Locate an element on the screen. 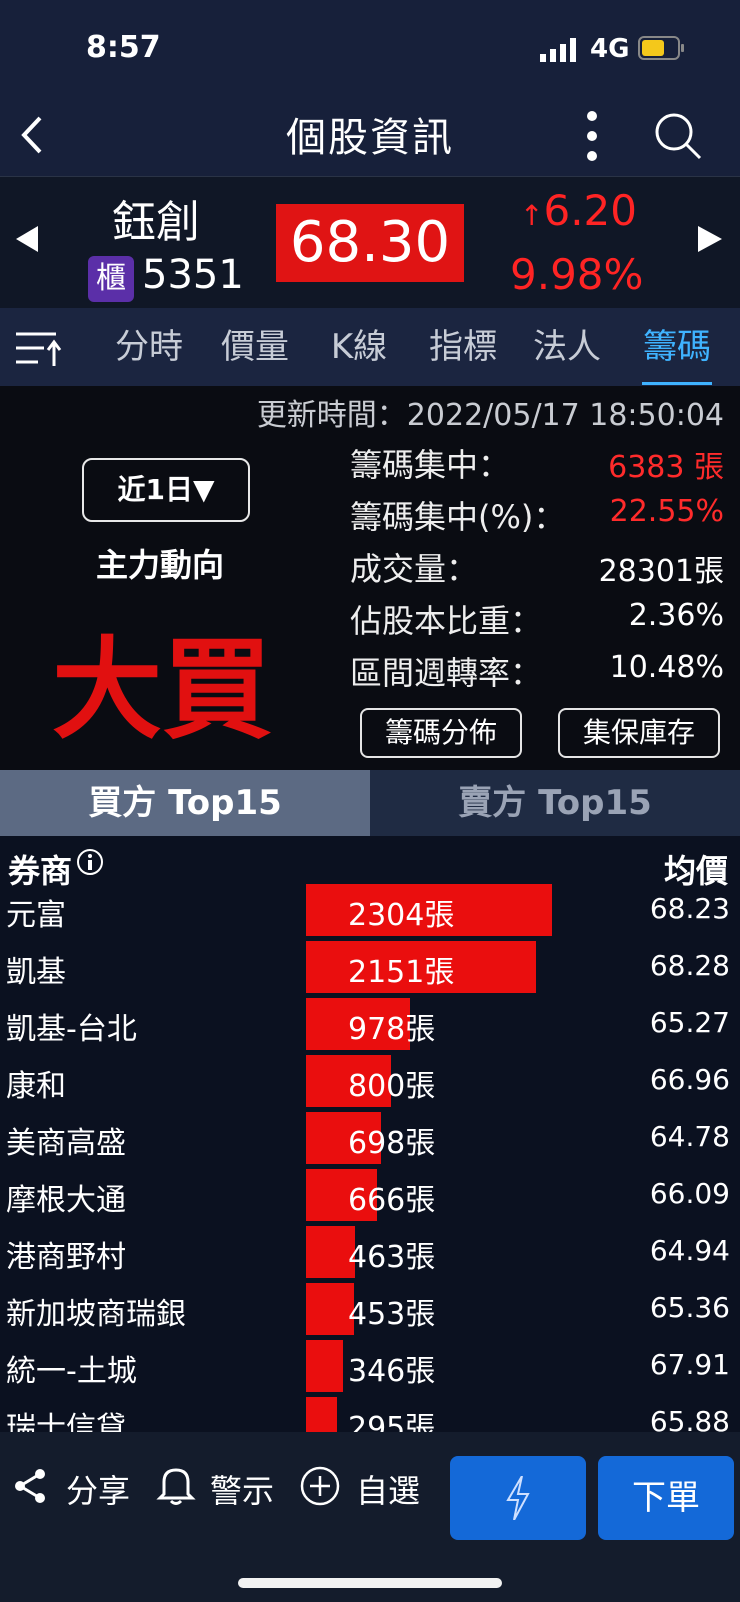 Image resolution: width=740 pixels, height=1602 pixels. tab-chips: 籌碼 is located at coordinates (677, 347).